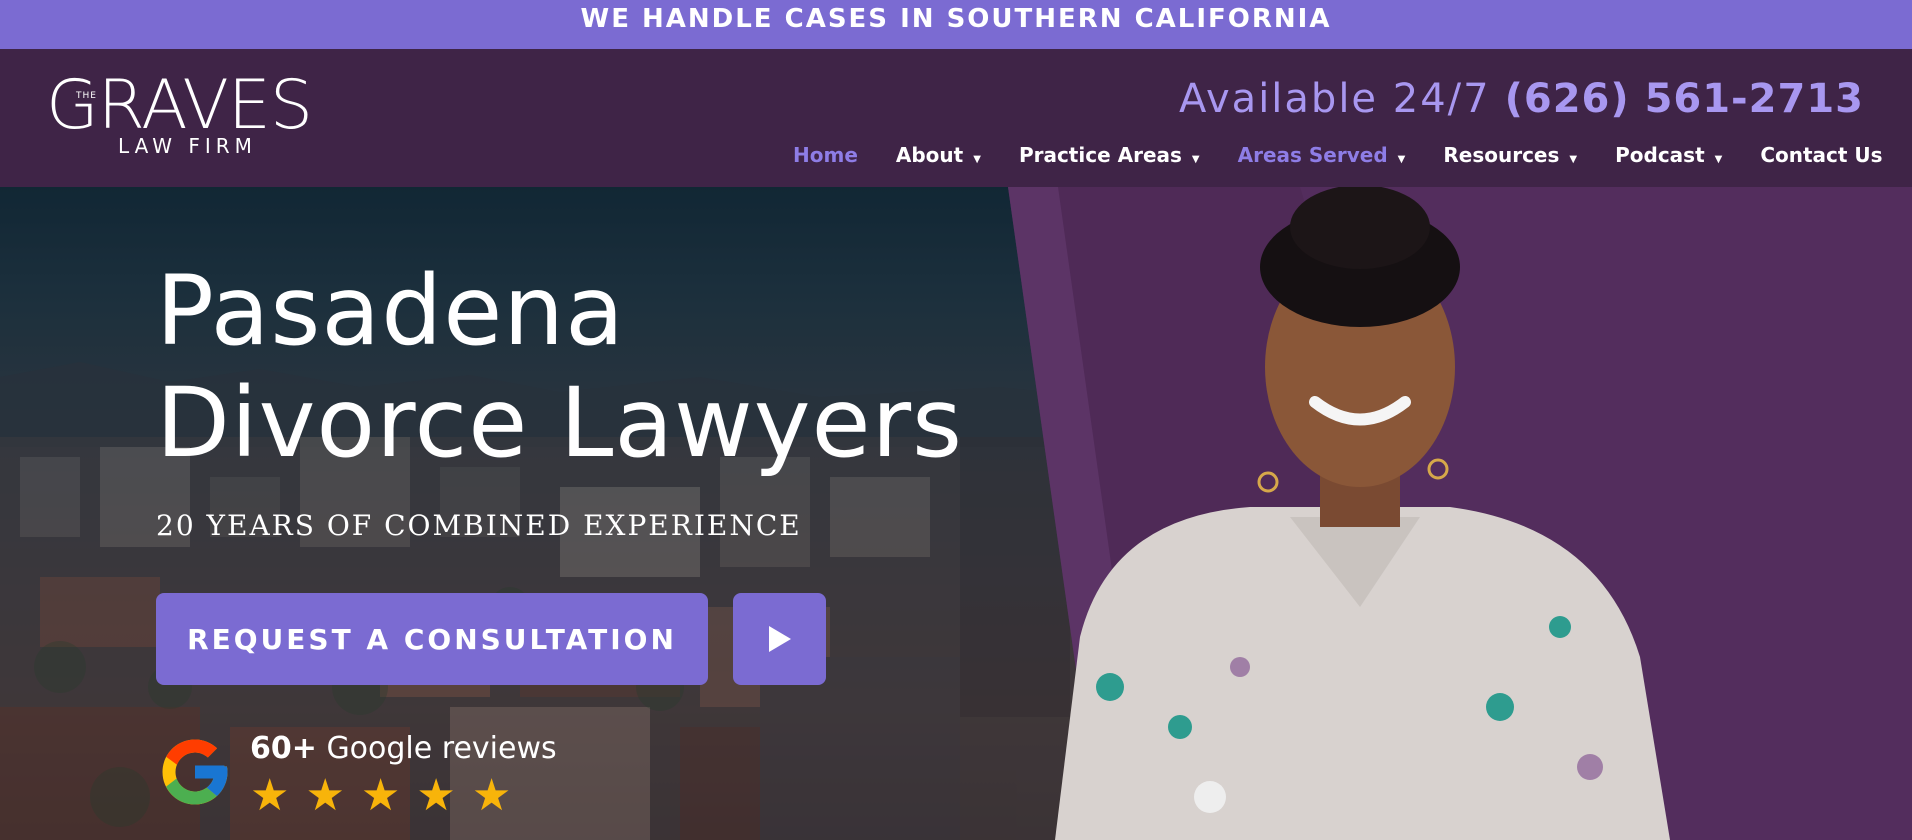 Image resolution: width=1912 pixels, height=840 pixels. I want to click on nav-item-practice-areas: Practice Areas ▼, so click(1109, 155).